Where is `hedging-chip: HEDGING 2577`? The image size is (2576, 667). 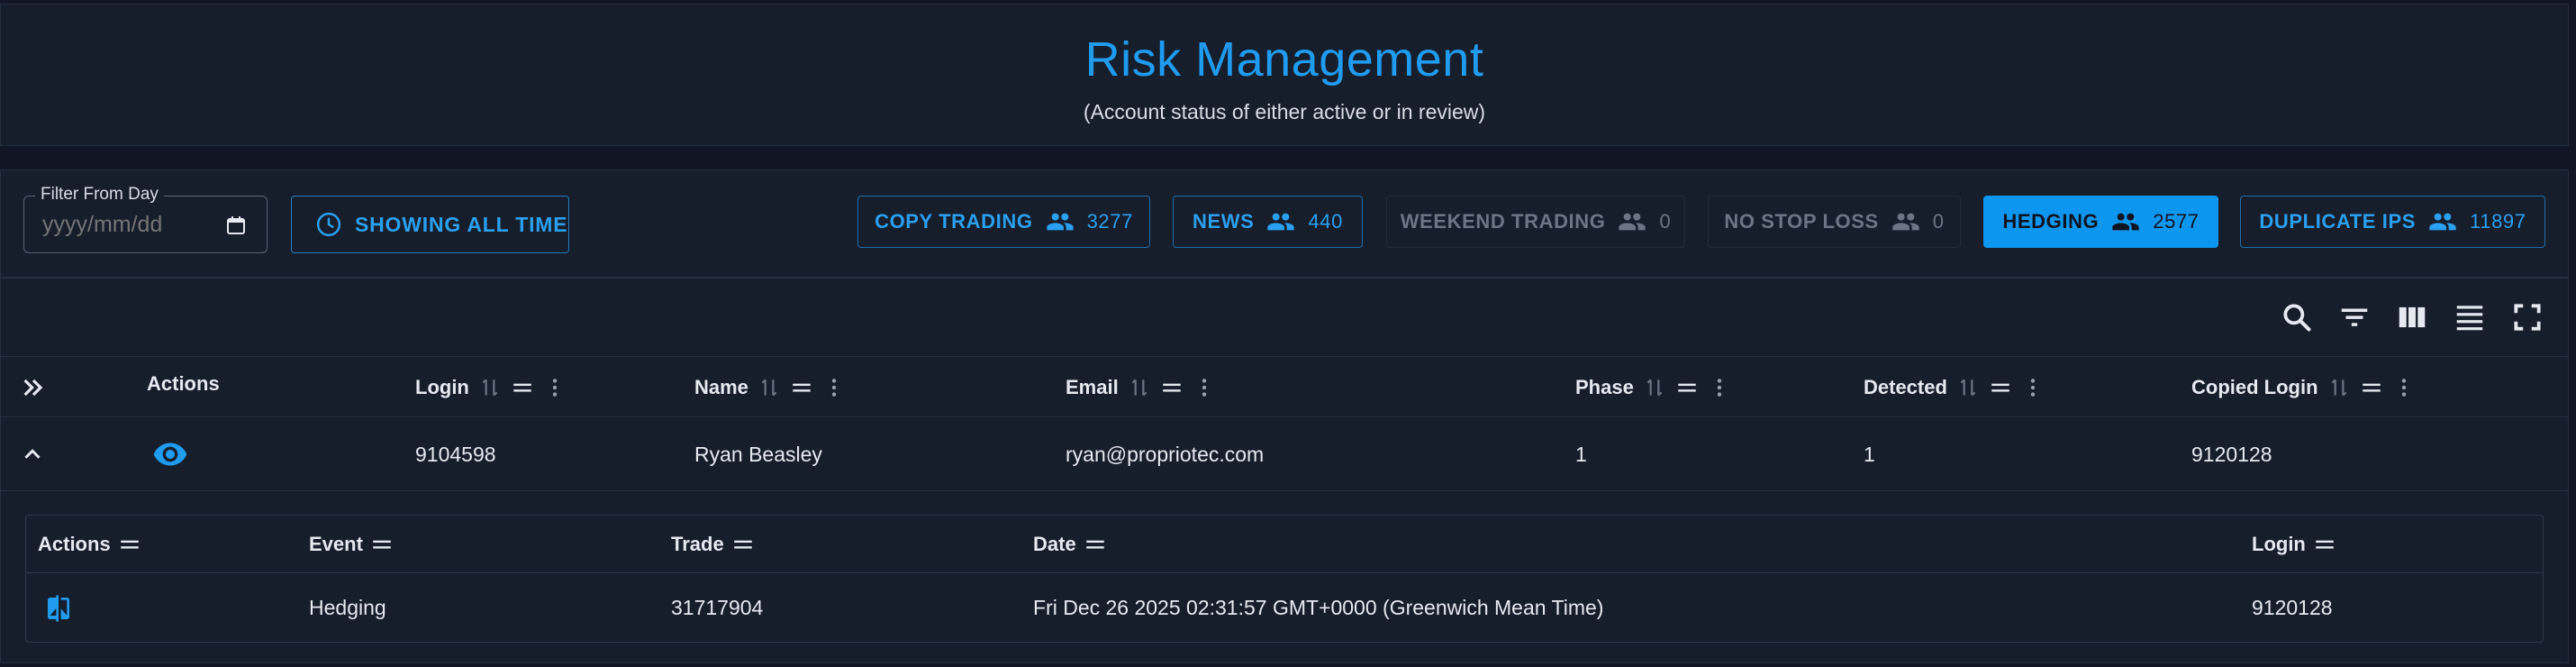 hedging-chip: HEDGING 2577 is located at coordinates (2100, 222).